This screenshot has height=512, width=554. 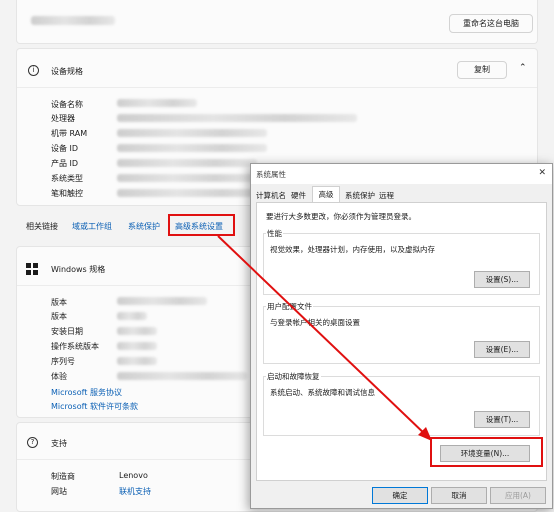 What do you see at coordinates (65, 163) in the screenshot?
I see `spec-label: 产品 ID` at bounding box center [65, 163].